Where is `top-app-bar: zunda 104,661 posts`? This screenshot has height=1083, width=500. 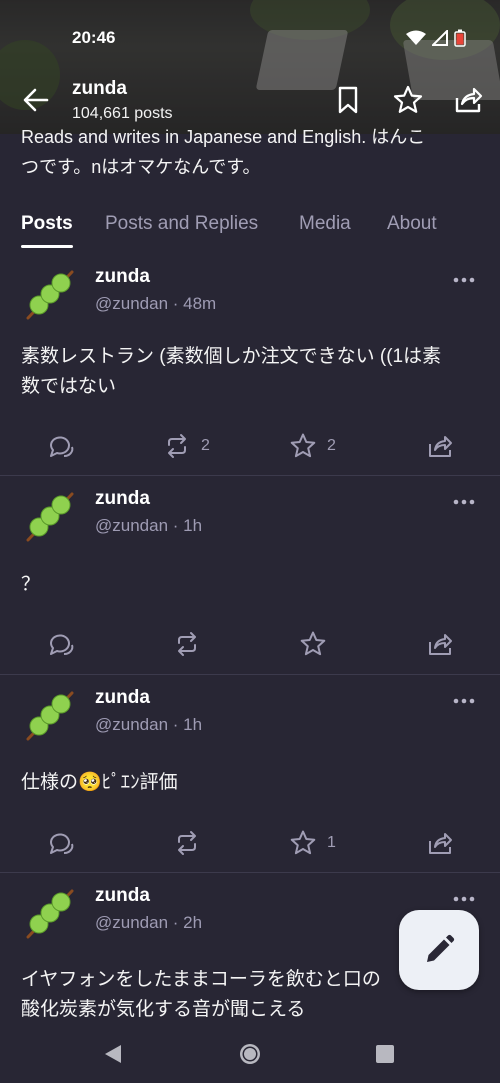
top-app-bar: zunda 104,661 posts is located at coordinates (250, 101).